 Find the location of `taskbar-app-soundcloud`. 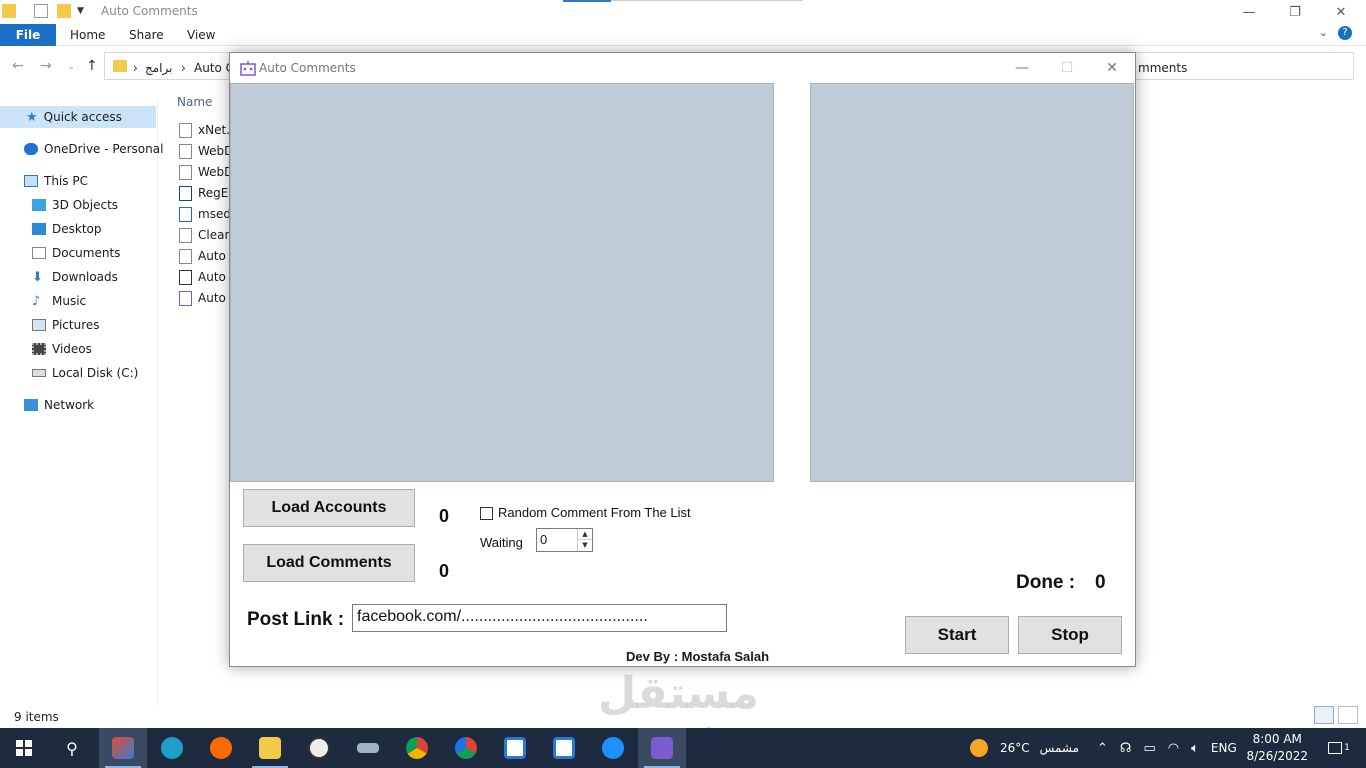

taskbar-app-soundcloud is located at coordinates (221, 748).